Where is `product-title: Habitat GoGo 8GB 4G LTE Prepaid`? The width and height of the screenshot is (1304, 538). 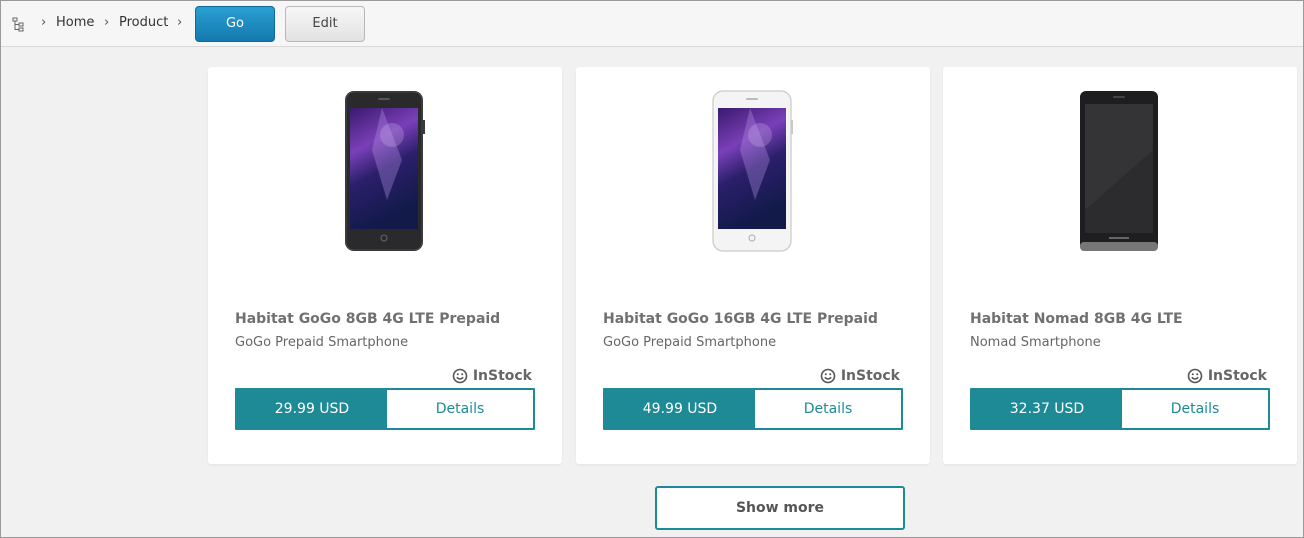 product-title: Habitat GoGo 8GB 4G LTE Prepaid is located at coordinates (367, 319).